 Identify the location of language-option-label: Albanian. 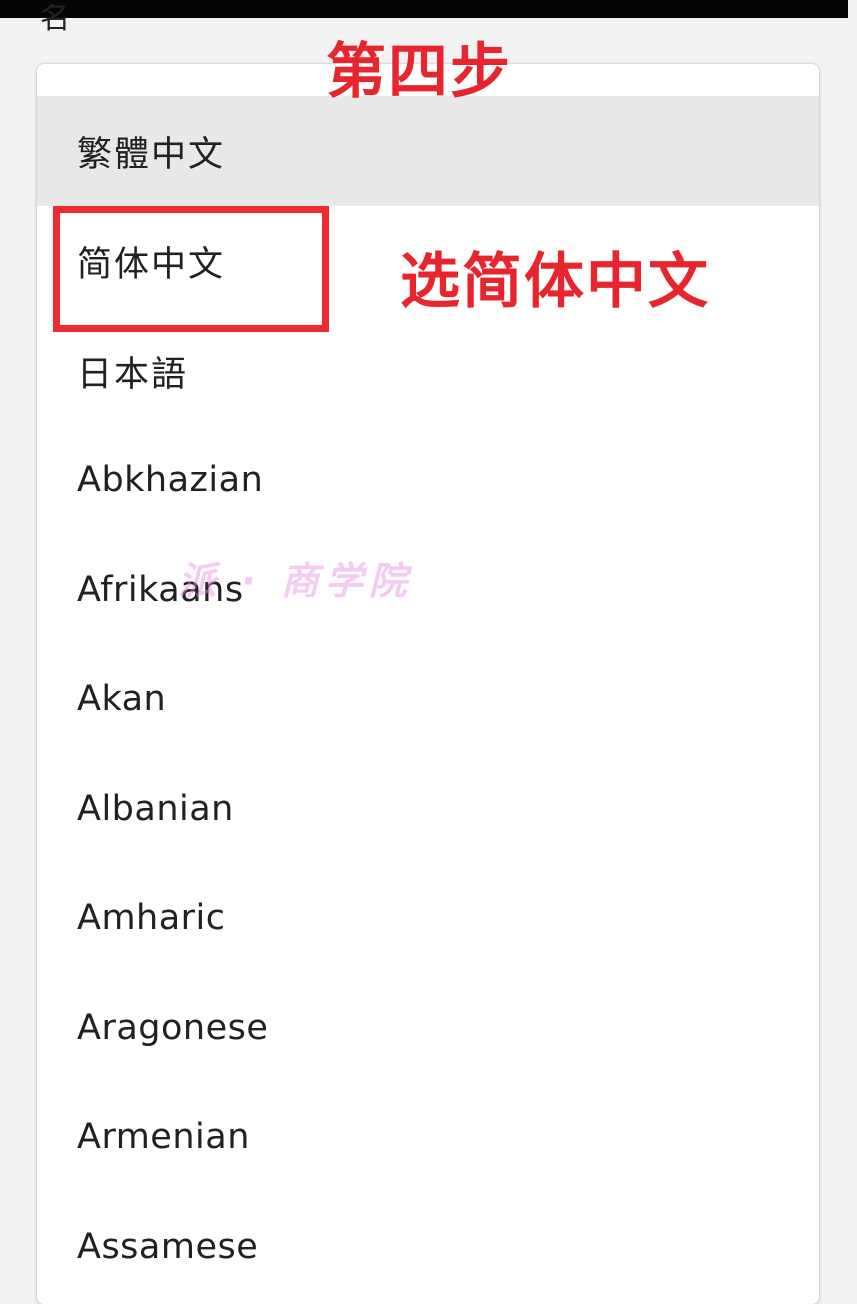
(155, 809).